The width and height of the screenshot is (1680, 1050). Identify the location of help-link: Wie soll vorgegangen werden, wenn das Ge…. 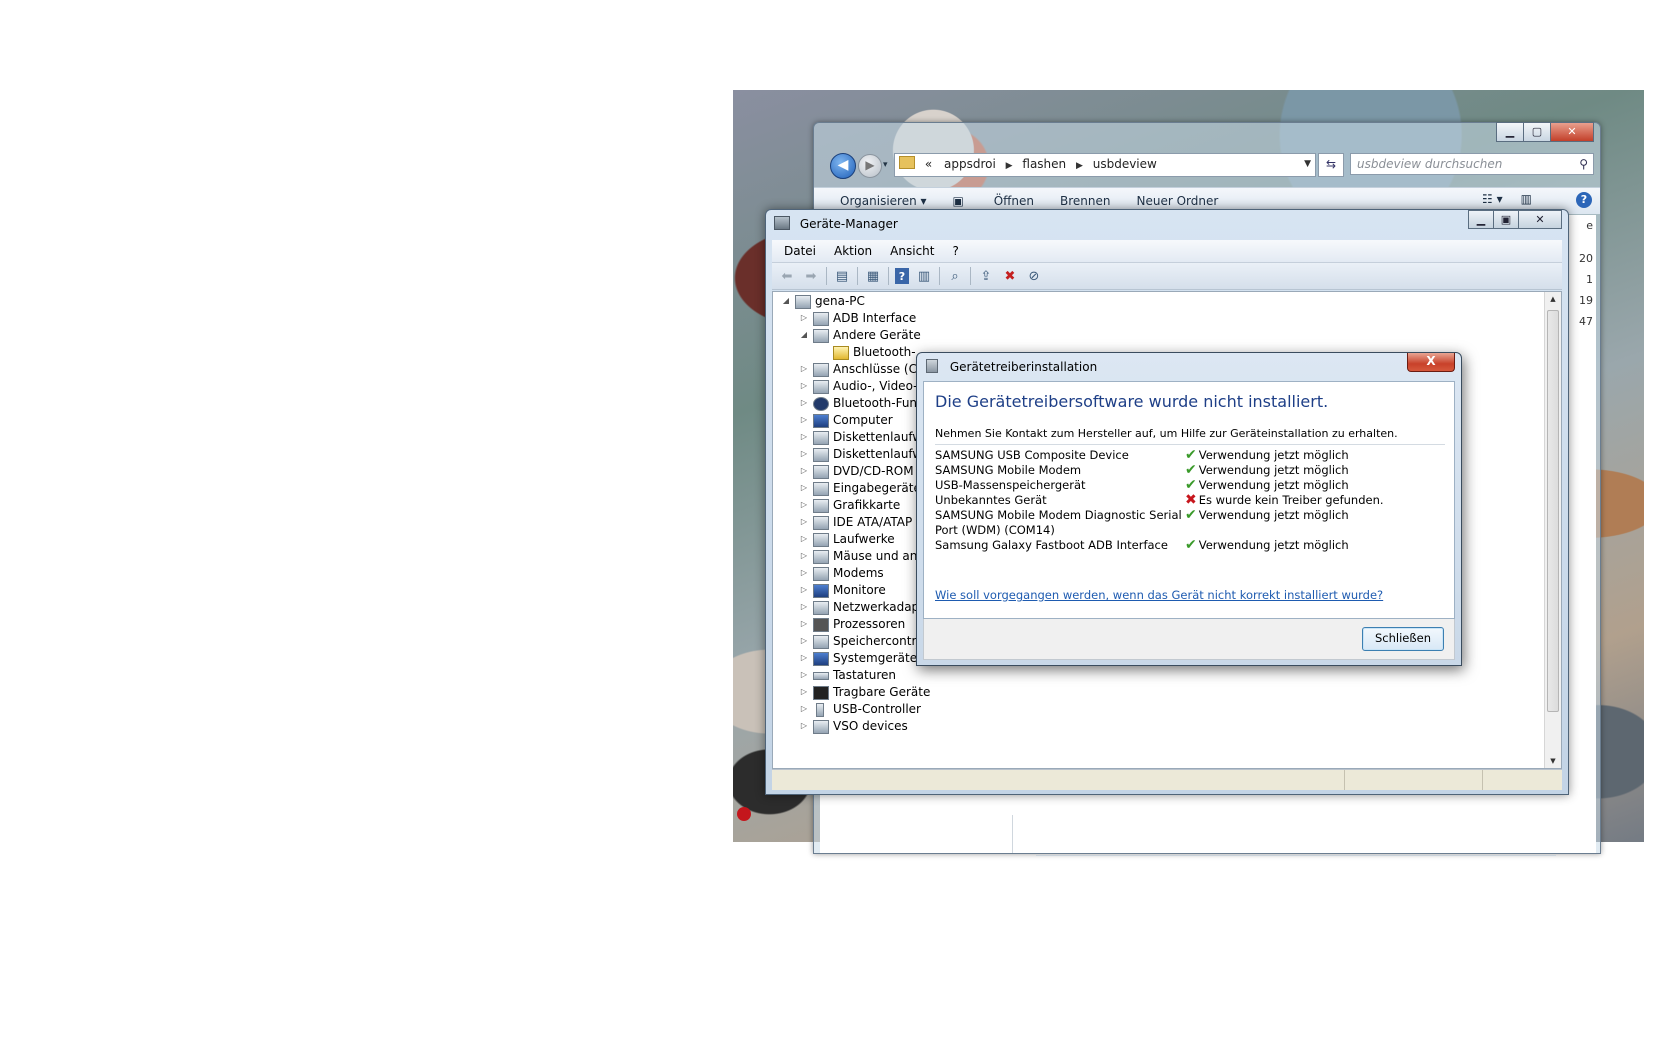
(1159, 595).